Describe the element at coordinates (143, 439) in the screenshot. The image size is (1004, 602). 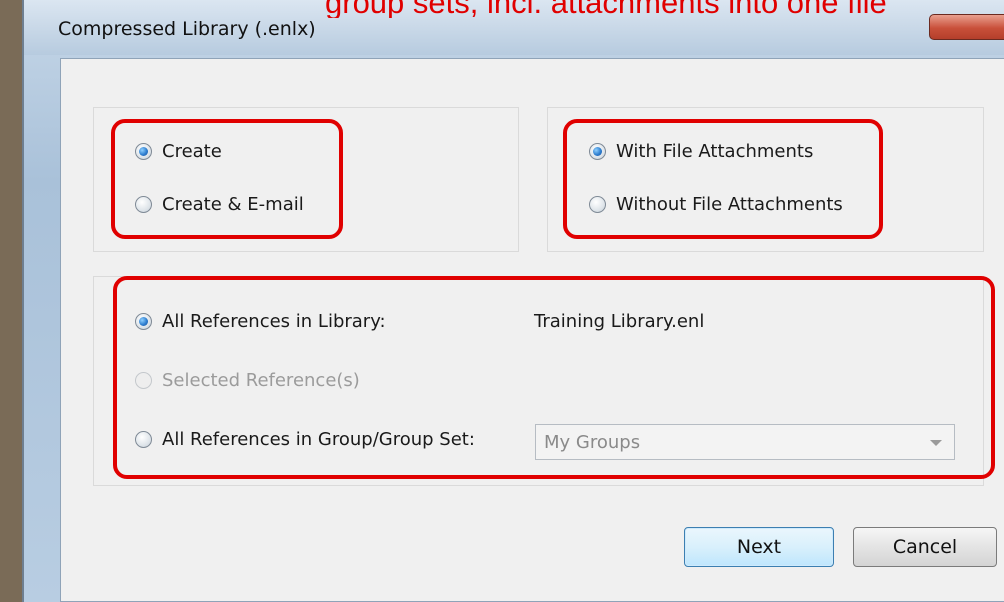
I see `group-references-radio` at that location.